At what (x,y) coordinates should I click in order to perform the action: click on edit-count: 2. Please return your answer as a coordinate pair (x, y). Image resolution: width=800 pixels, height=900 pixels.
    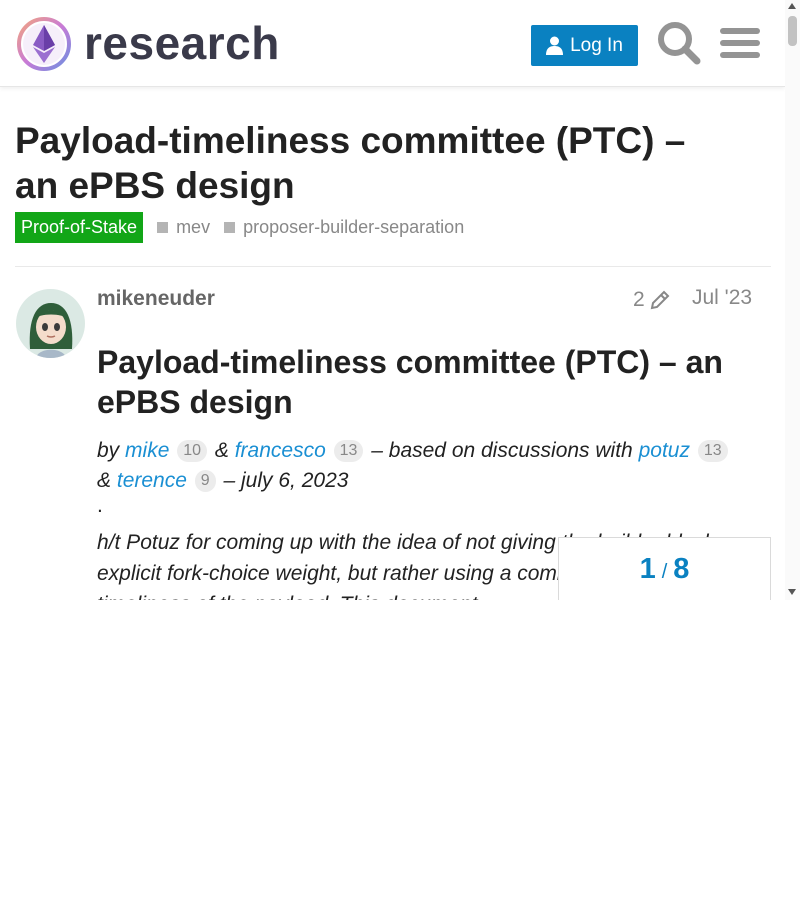
    Looking at the image, I should click on (639, 299).